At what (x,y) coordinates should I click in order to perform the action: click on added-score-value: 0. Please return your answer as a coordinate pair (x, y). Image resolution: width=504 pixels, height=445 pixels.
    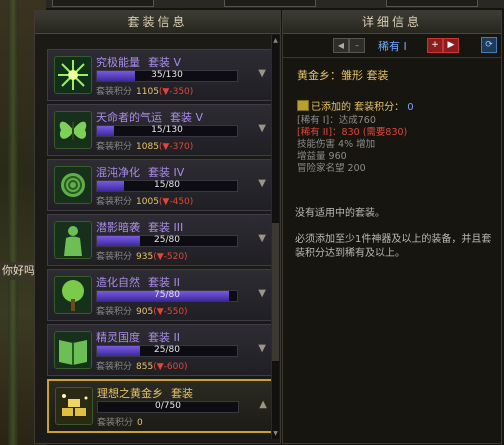
    Looking at the image, I should click on (410, 107).